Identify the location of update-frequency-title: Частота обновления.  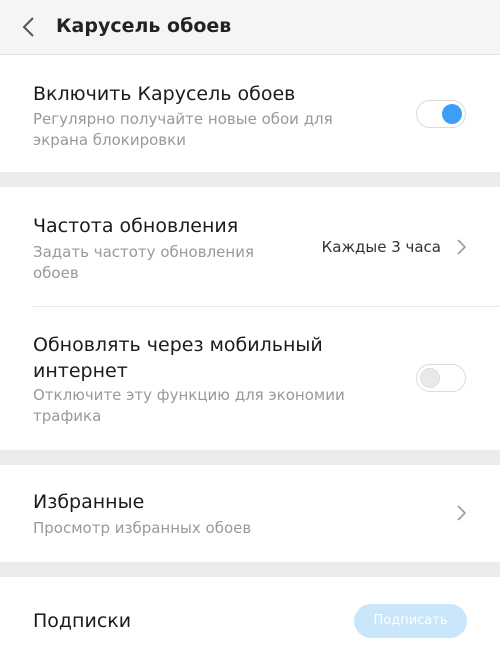
(136, 226).